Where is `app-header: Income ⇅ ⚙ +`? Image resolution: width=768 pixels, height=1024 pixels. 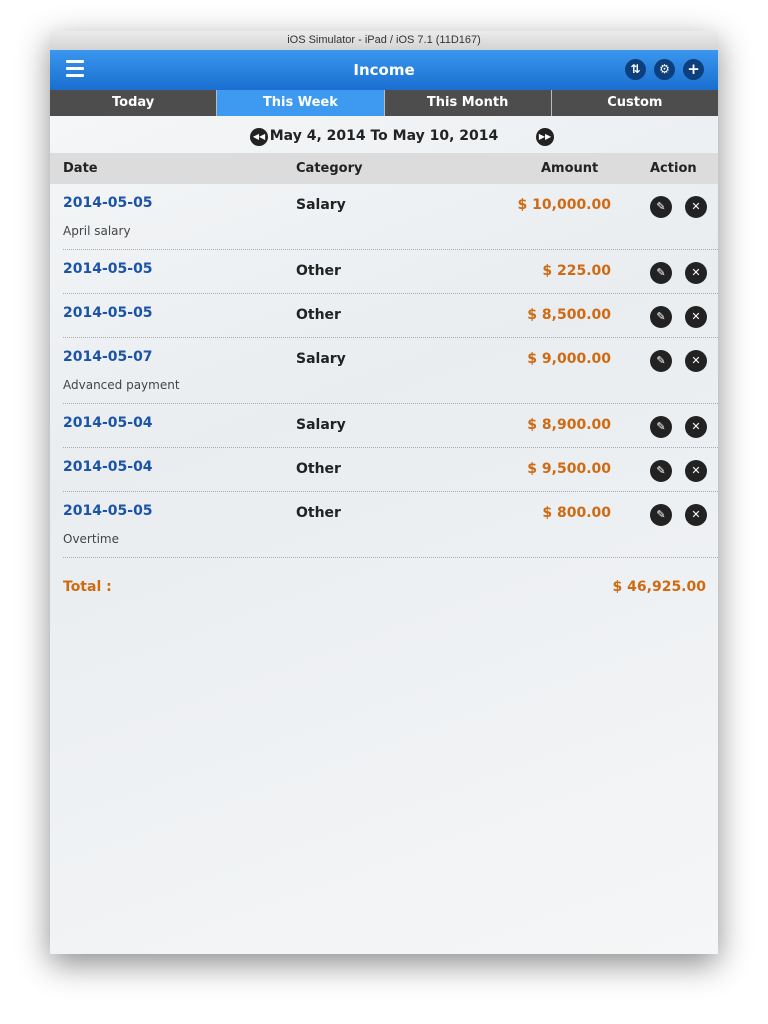 app-header: Income ⇅ ⚙ + is located at coordinates (384, 70).